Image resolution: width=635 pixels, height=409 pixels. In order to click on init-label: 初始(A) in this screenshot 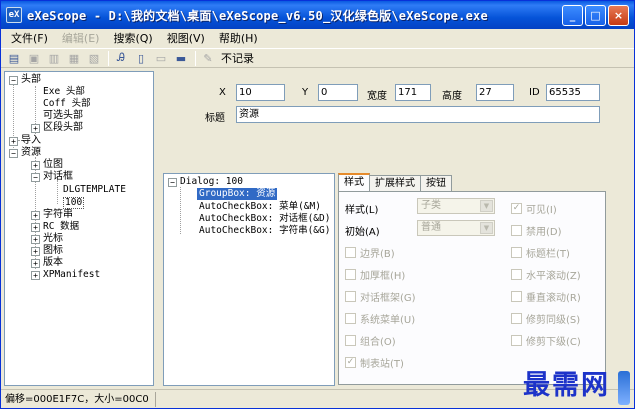, I will do `click(362, 232)`.